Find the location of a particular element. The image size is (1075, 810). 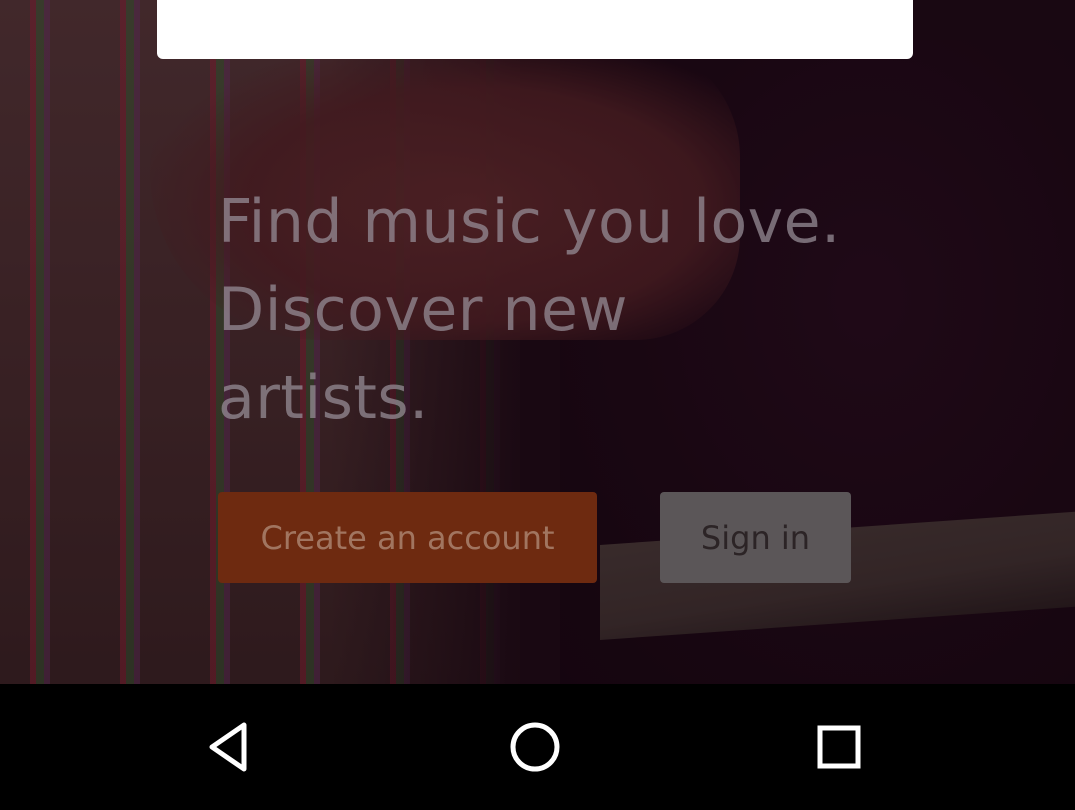

back-triangle-icon is located at coordinates (228, 747).